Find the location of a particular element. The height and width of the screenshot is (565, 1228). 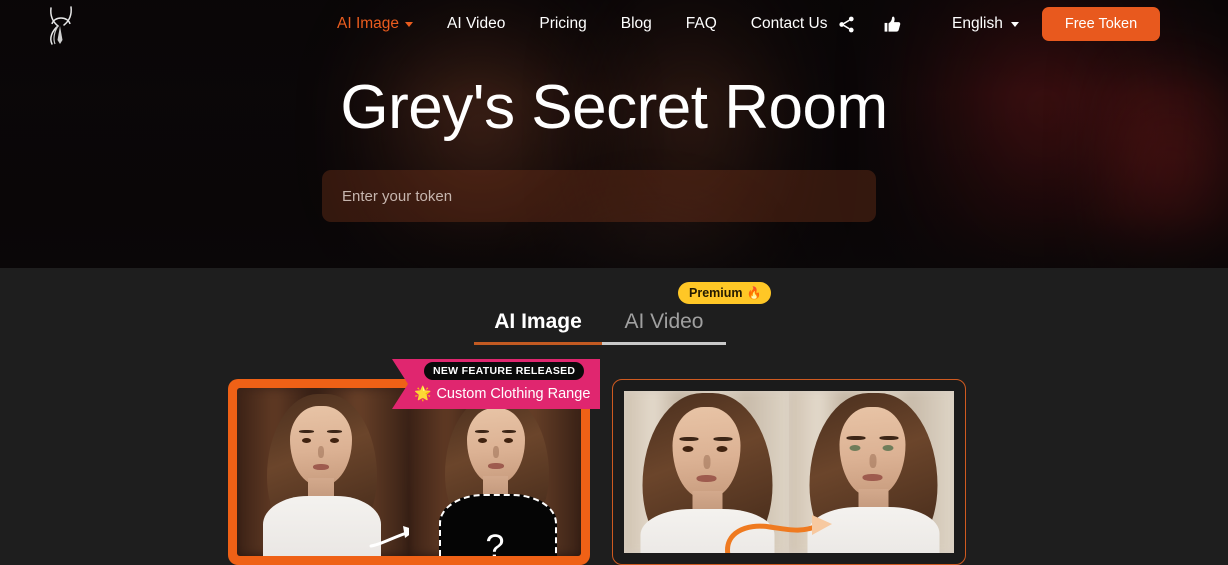

language-label: English is located at coordinates (977, 23).